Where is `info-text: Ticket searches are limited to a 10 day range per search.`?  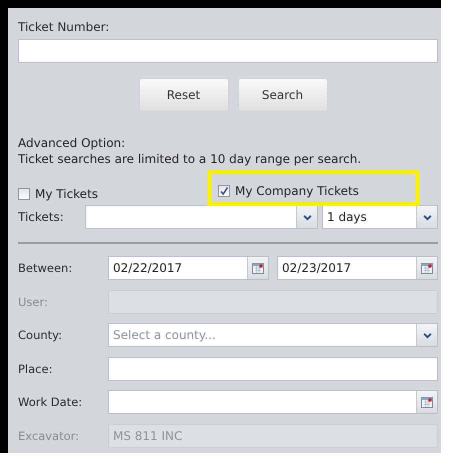 info-text: Ticket searches are limited to a 10 day range per search. is located at coordinates (190, 159).